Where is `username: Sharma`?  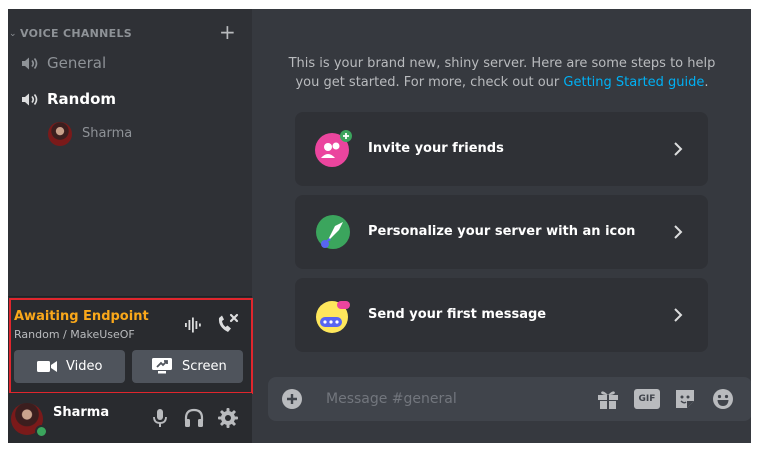 username: Sharma is located at coordinates (81, 412).